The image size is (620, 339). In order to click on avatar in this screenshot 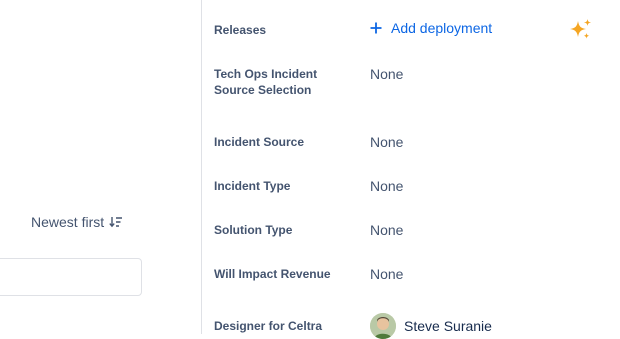, I will do `click(383, 326)`.